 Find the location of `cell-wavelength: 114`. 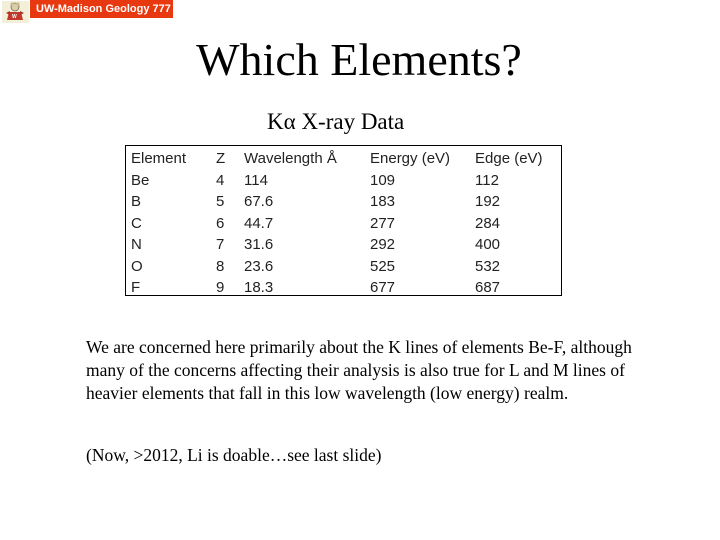

cell-wavelength: 114 is located at coordinates (256, 180).